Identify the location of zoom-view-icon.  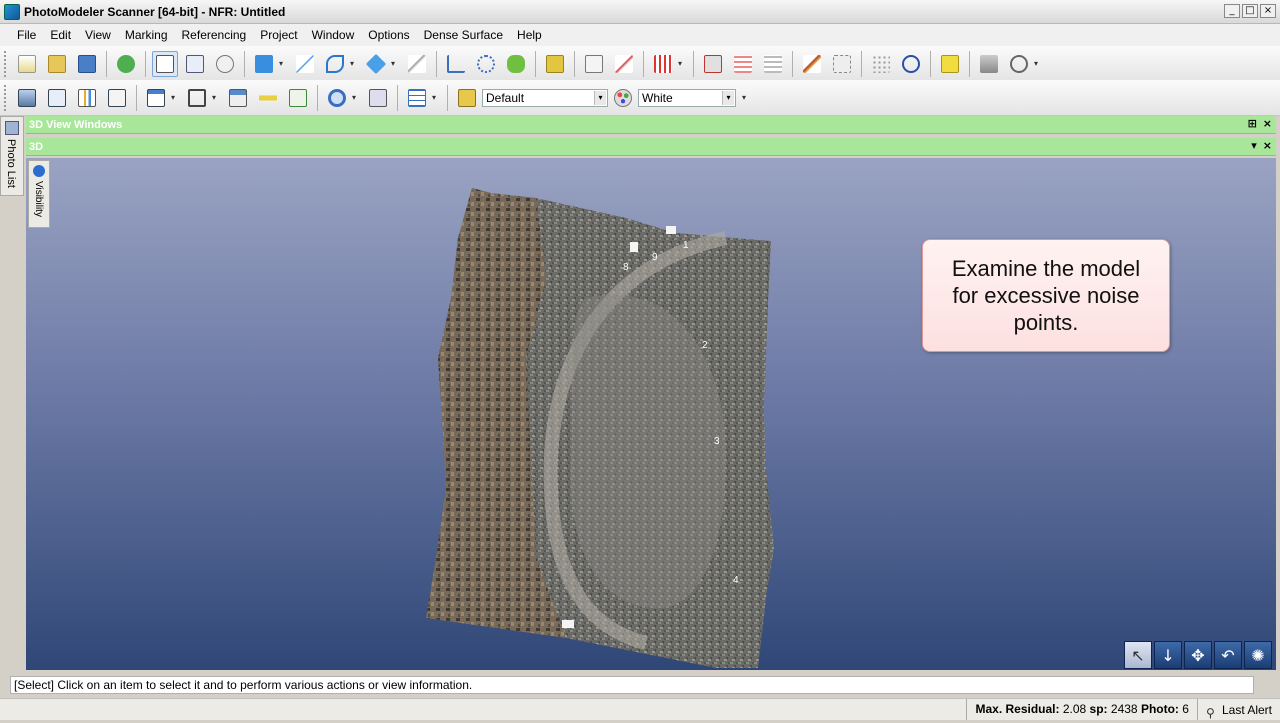
(57, 98).